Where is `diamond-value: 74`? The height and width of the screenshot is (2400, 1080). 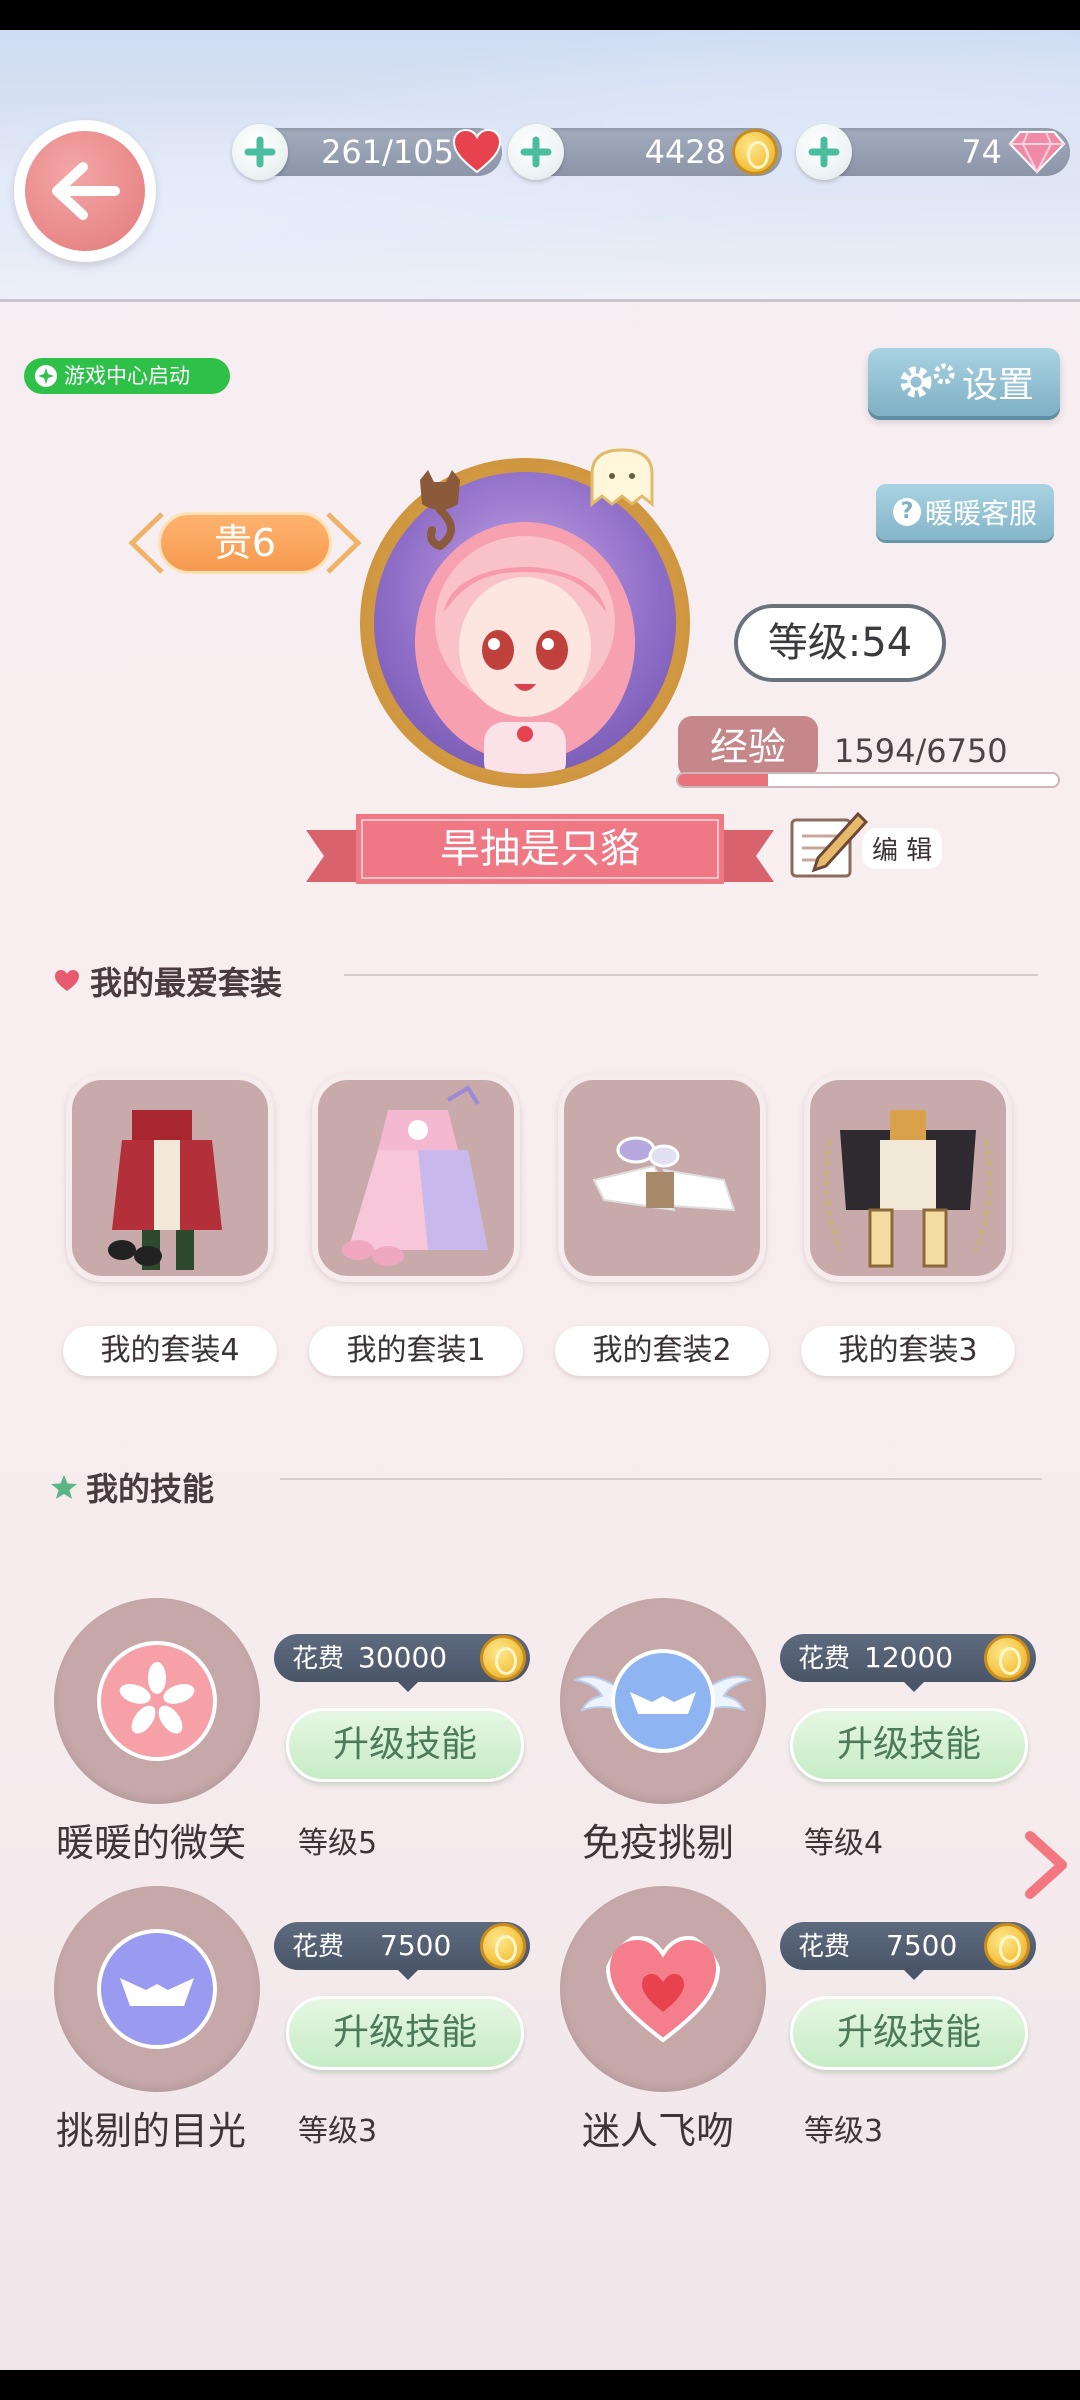 diamond-value: 74 is located at coordinates (981, 152).